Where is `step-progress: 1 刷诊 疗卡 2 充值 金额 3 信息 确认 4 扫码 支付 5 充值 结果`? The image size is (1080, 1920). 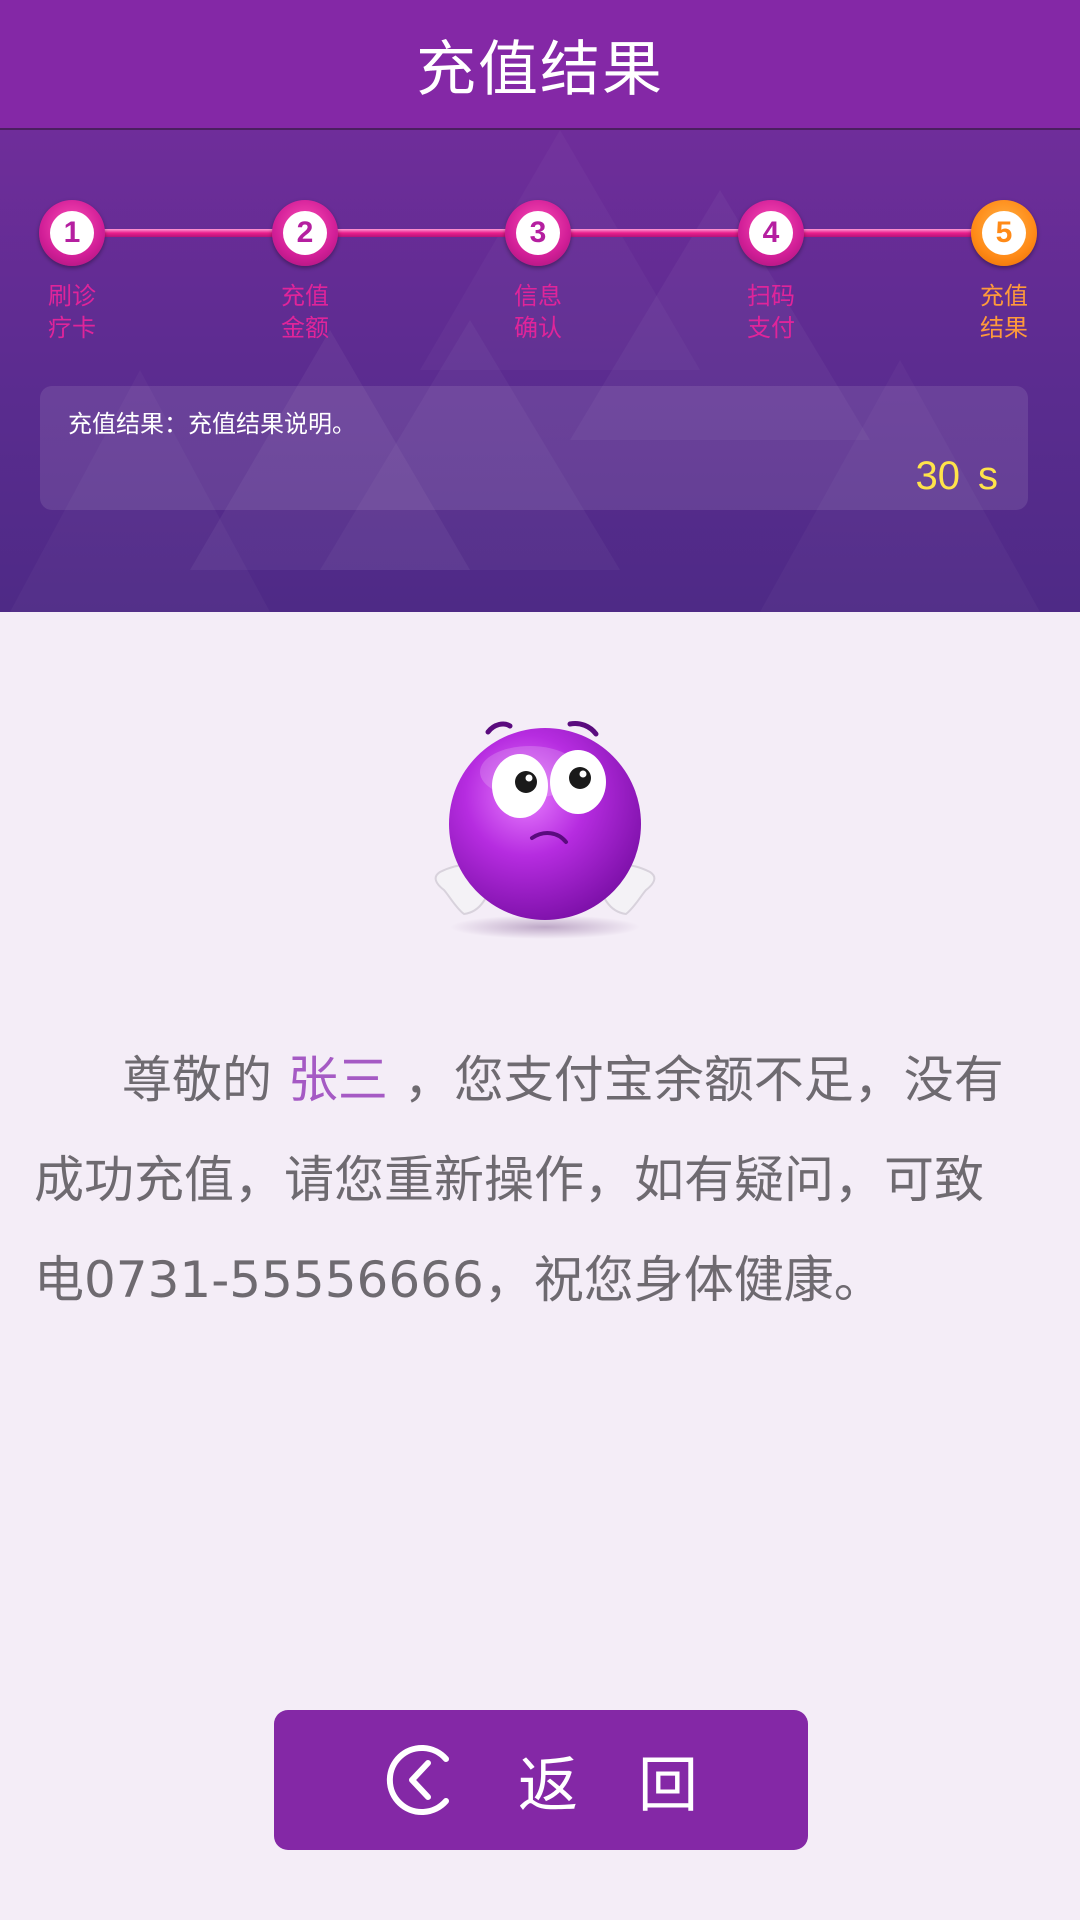 step-progress: 1 刷诊 疗卡 2 充值 金额 3 信息 确认 4 扫码 支付 5 充值 结果 is located at coordinates (540, 245).